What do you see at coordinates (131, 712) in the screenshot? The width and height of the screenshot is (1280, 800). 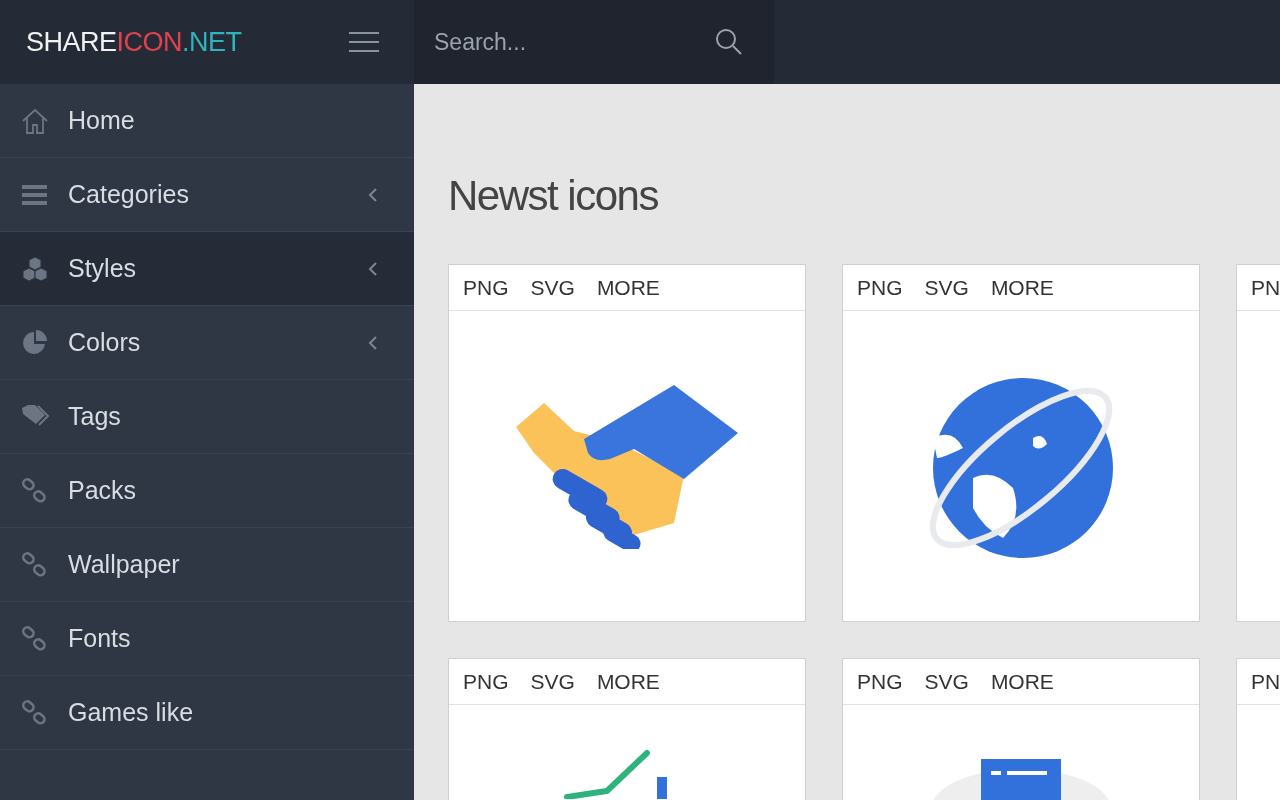 I see `menu-label: Games like` at bounding box center [131, 712].